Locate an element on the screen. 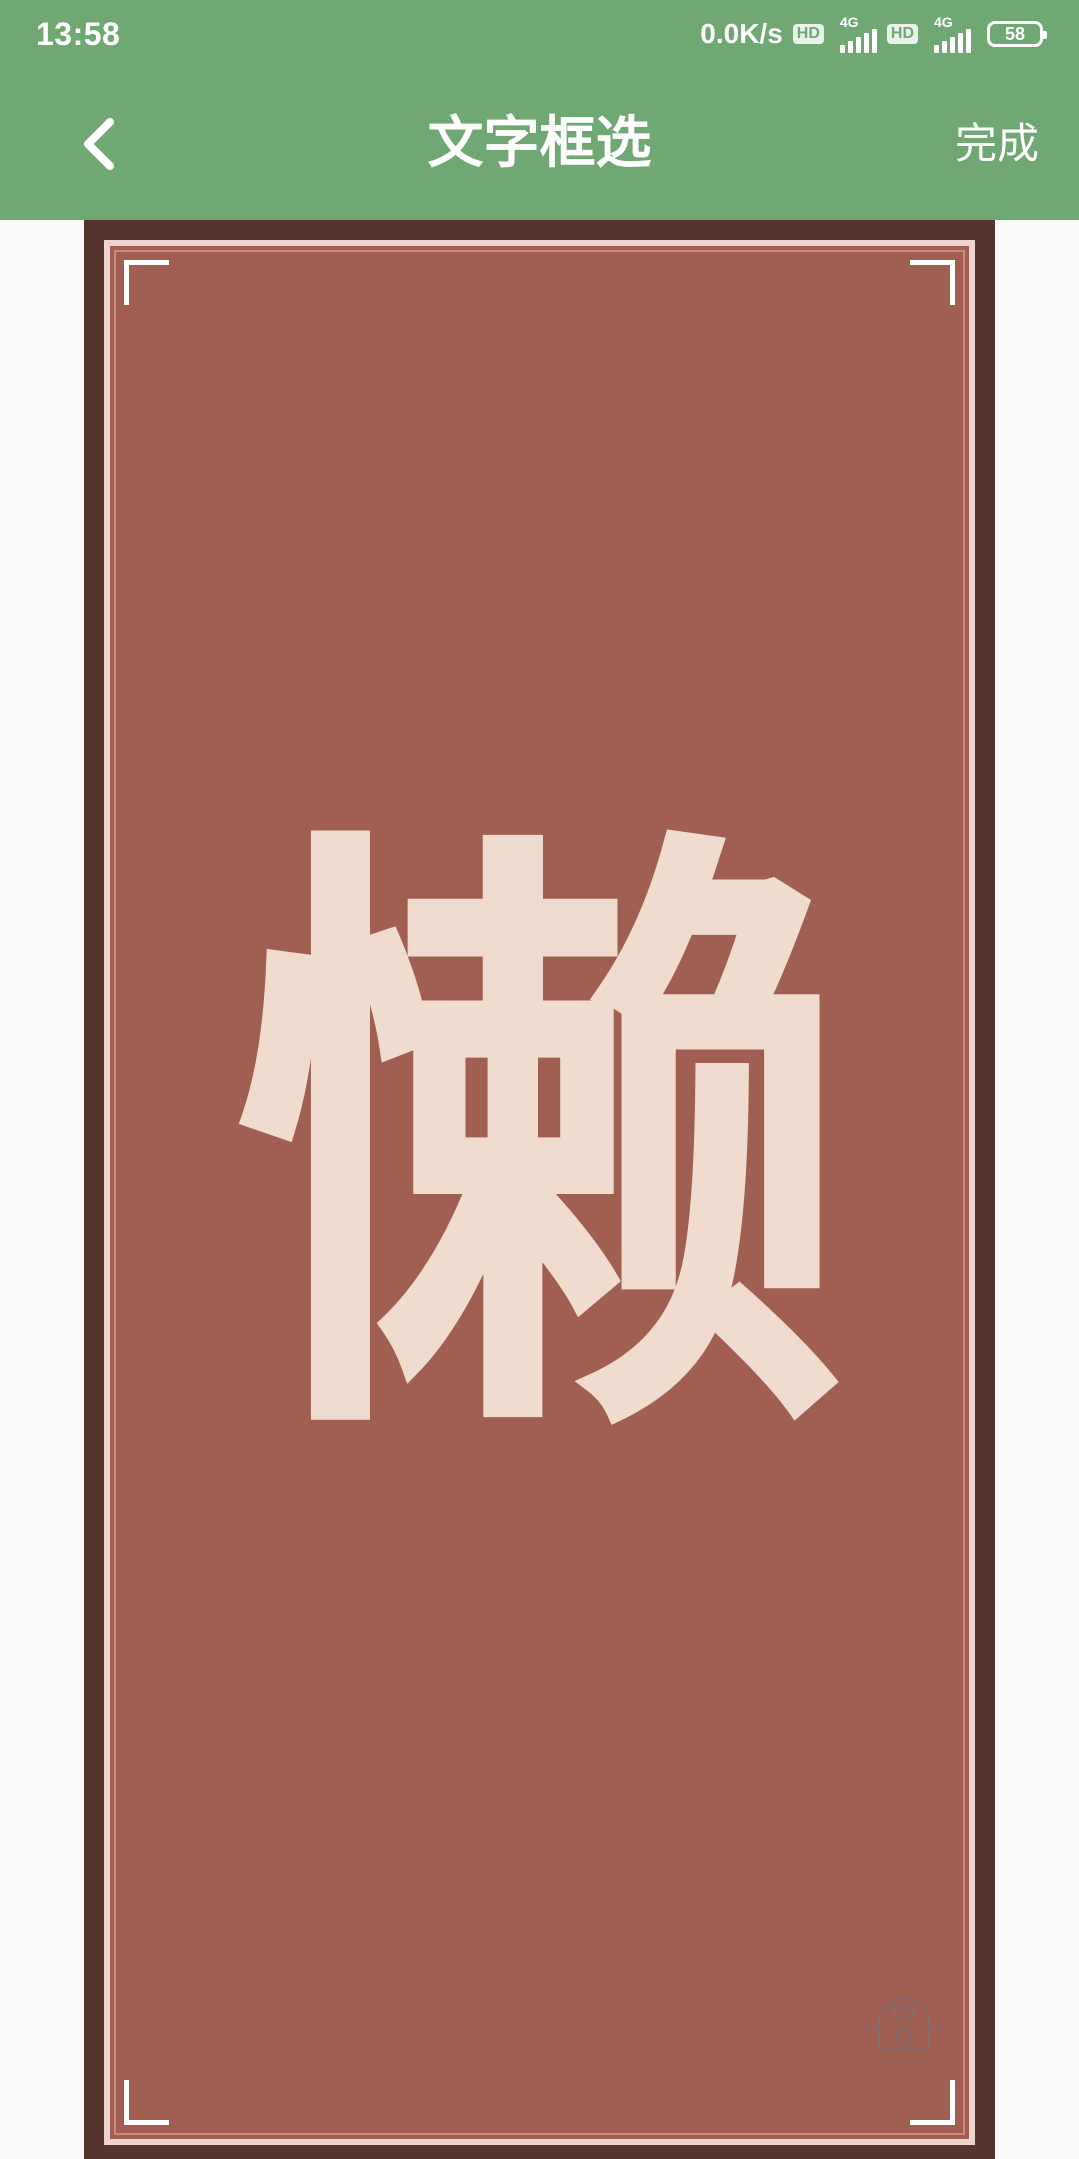 This screenshot has height=2159, width=1079. chevron-left-icon is located at coordinates (99, 144).